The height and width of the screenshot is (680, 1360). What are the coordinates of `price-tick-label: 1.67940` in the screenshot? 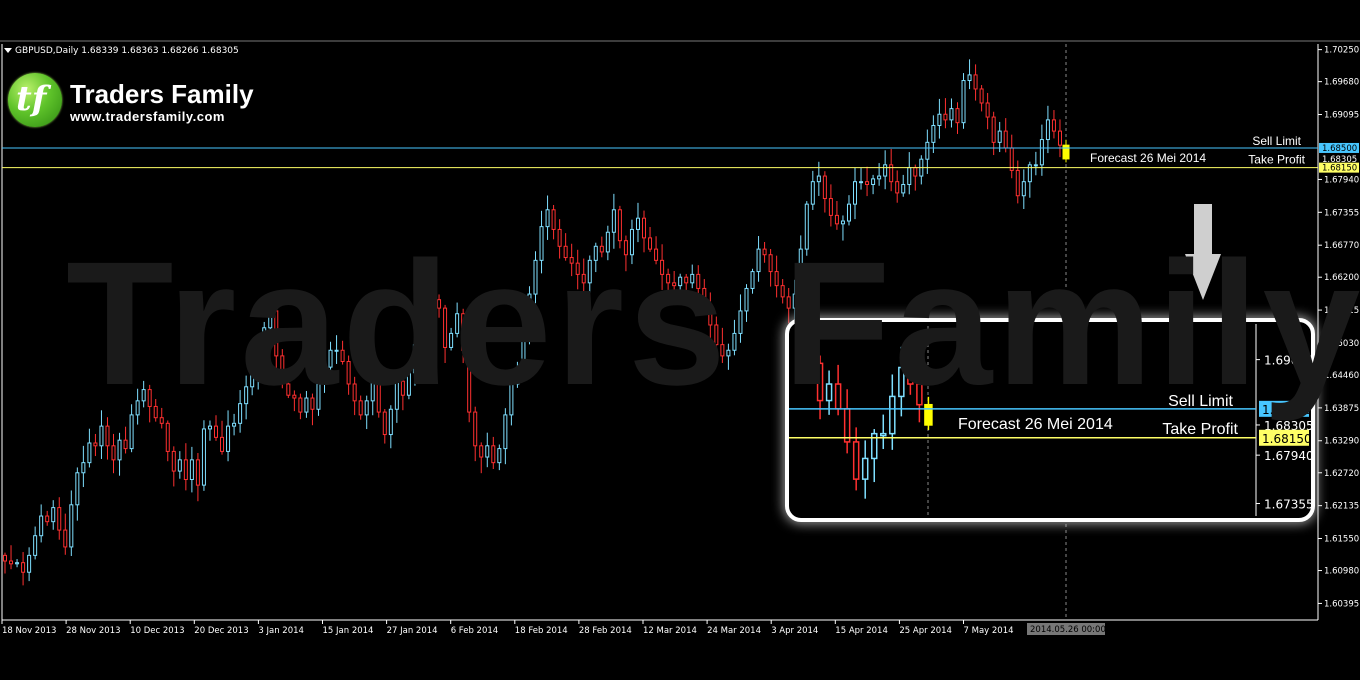 It's located at (1341, 180).